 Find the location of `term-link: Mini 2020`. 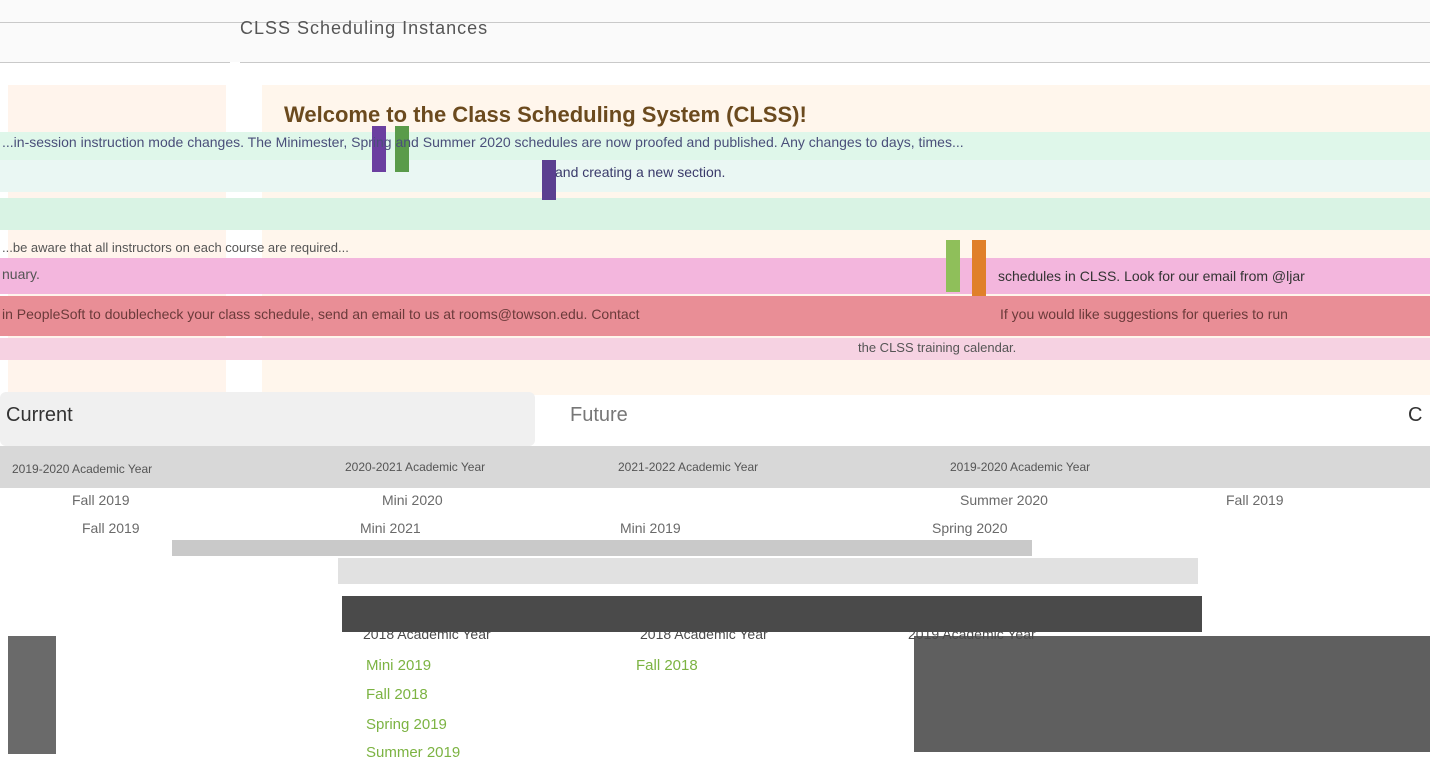

term-link: Mini 2020 is located at coordinates (412, 500).